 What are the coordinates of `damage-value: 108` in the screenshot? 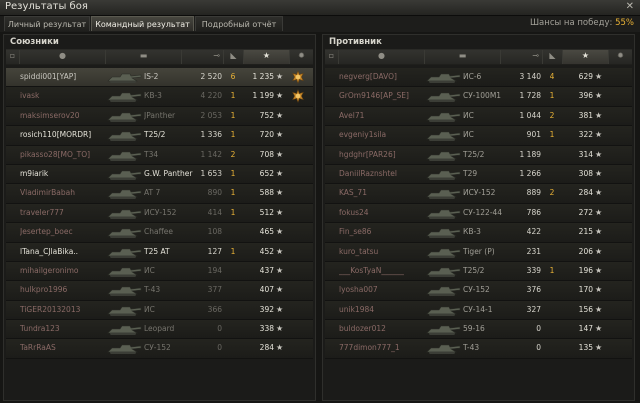 It's located at (214, 232).